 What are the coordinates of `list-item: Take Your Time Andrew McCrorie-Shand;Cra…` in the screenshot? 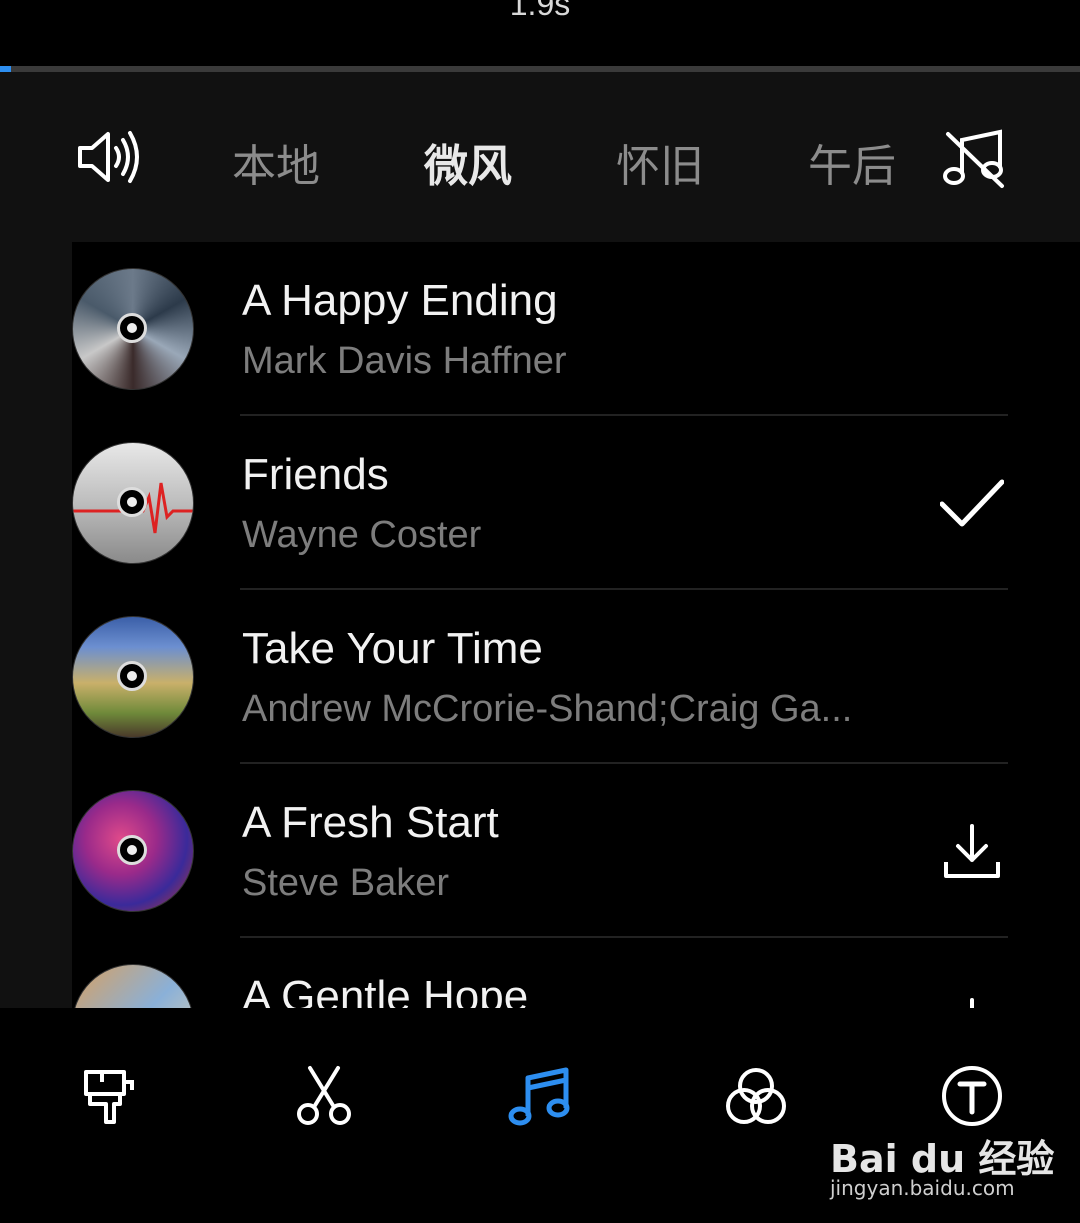 It's located at (576, 677).